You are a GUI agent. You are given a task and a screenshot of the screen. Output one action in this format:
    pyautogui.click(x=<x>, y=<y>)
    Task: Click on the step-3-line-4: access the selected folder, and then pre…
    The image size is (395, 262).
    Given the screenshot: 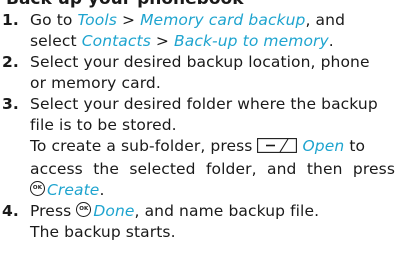 What is the action you would take?
    pyautogui.click(x=212, y=169)
    